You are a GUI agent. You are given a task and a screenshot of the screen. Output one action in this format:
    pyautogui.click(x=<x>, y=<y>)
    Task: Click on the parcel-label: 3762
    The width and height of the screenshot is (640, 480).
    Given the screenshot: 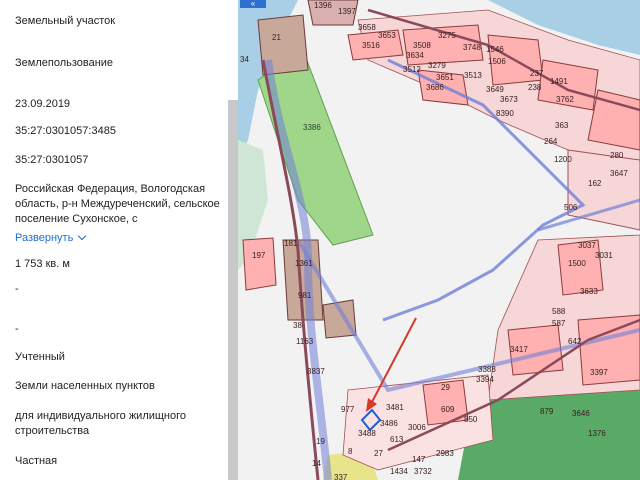 What is the action you would take?
    pyautogui.click(x=565, y=99)
    